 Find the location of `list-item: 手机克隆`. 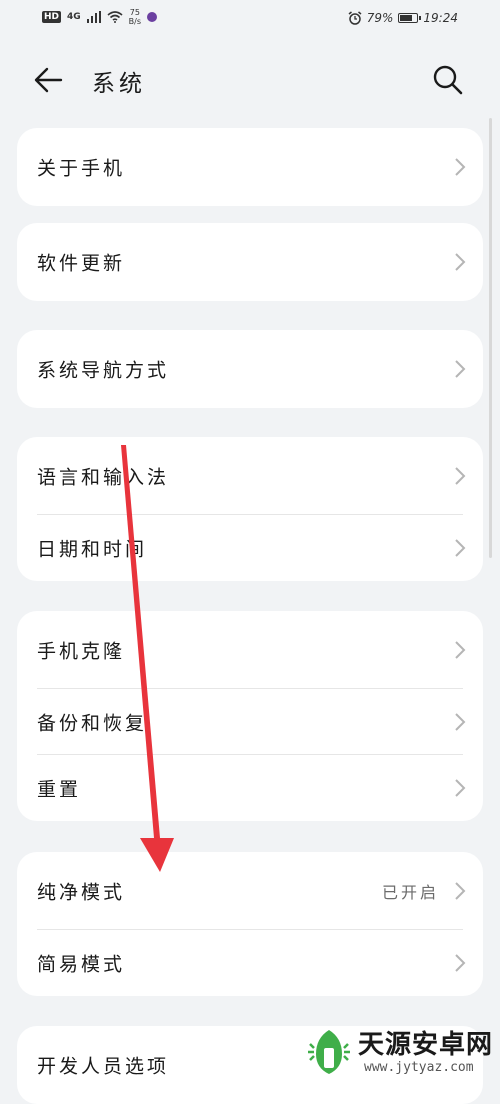

list-item: 手机克隆 is located at coordinates (250, 650).